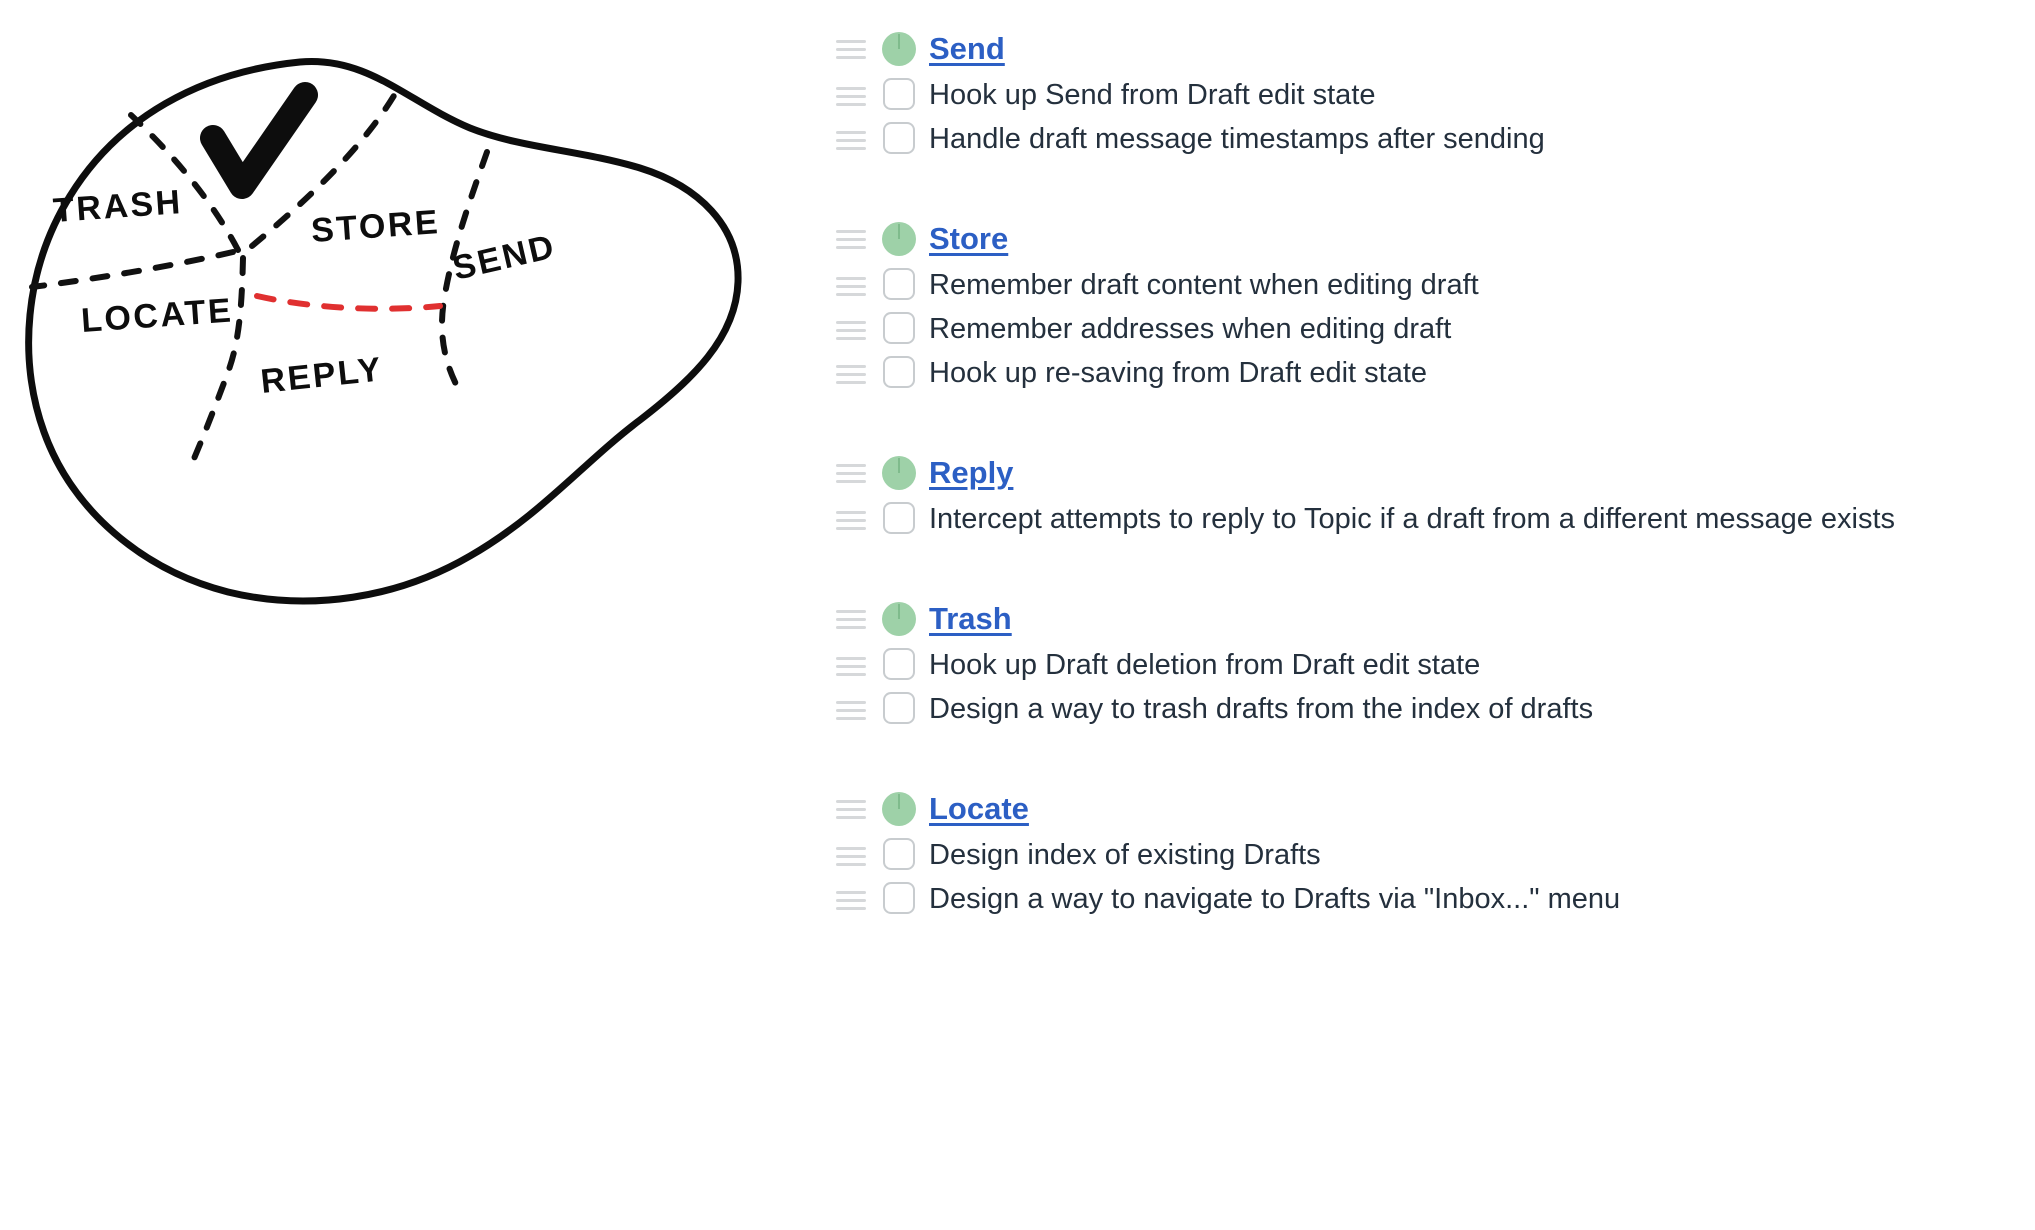 This screenshot has width=2035, height=1230. I want to click on task-label: Hook up Send from Draft edit state, so click(1152, 95).